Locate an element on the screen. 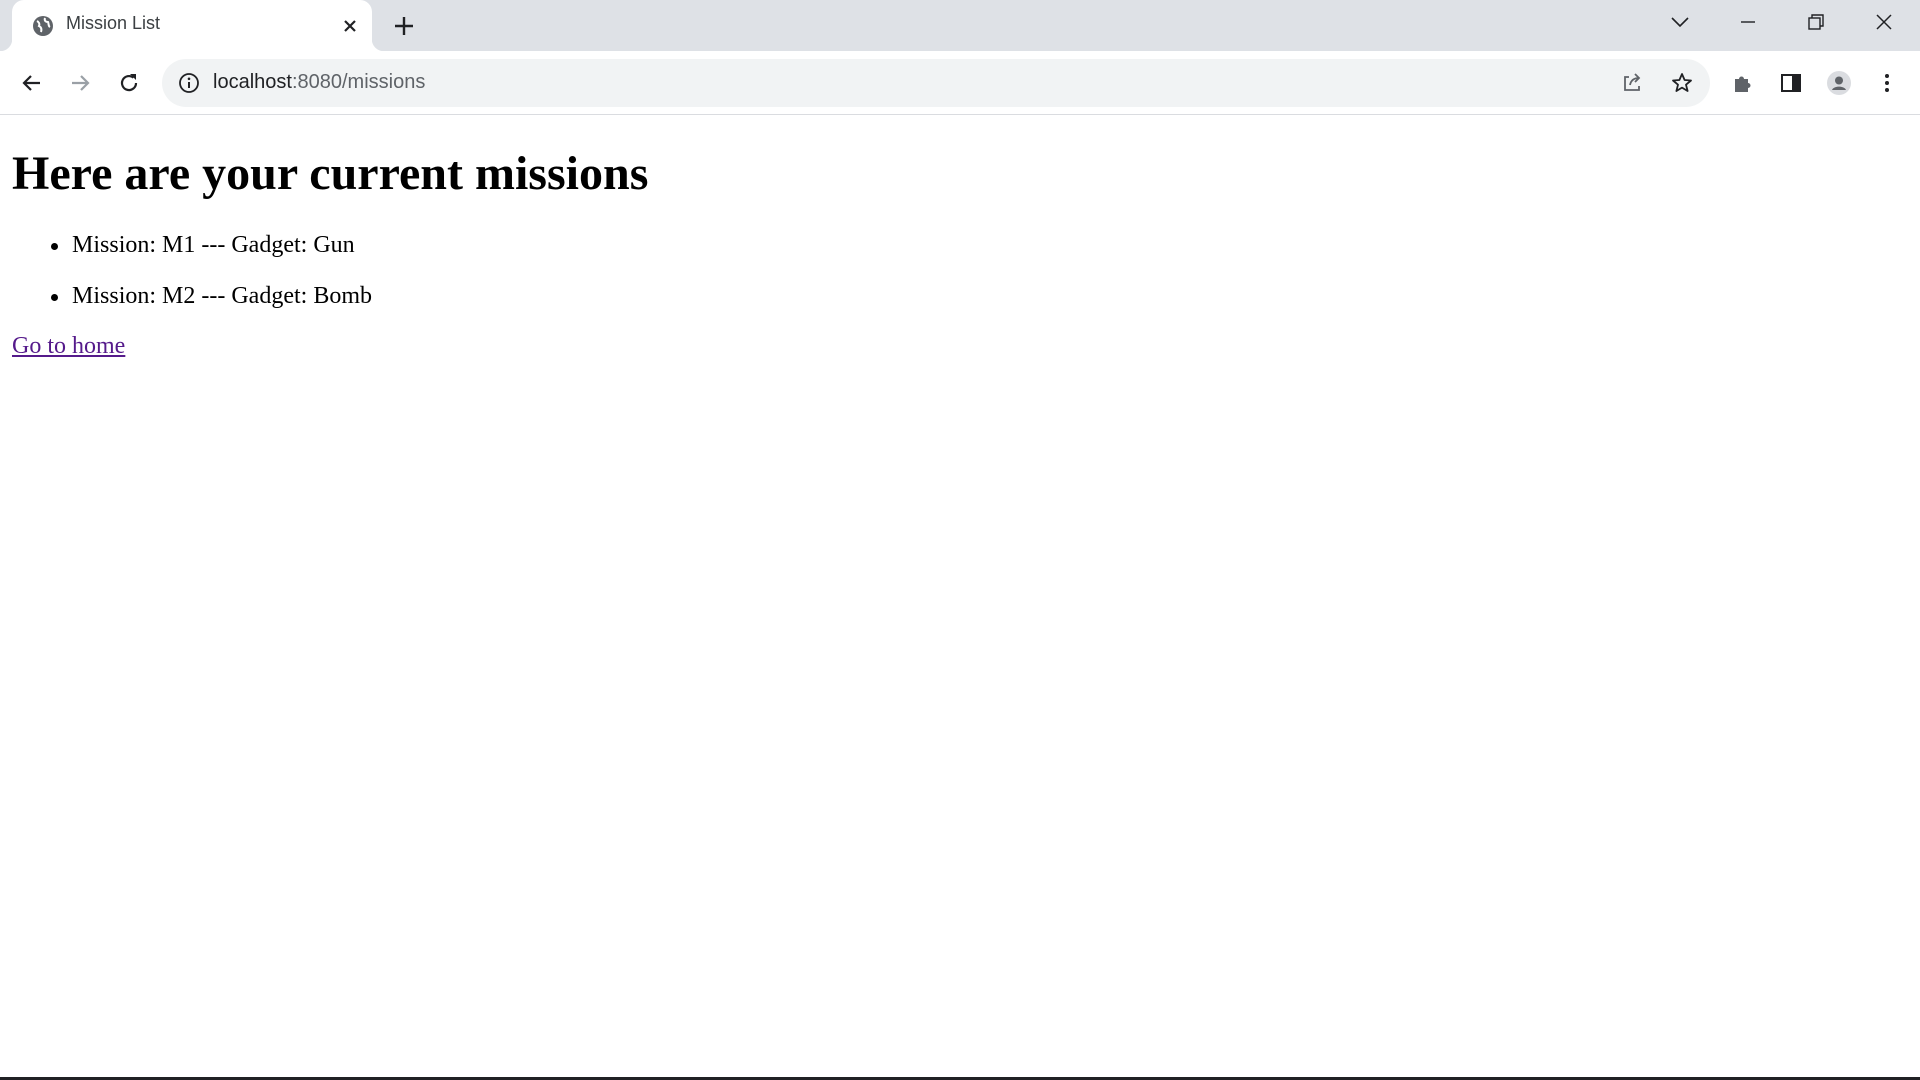  close-tab-icon is located at coordinates (350, 26).